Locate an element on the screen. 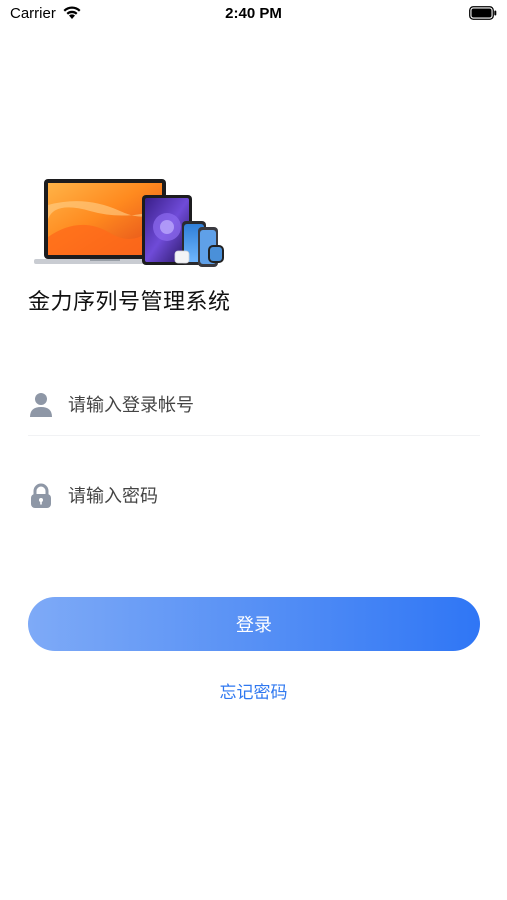 Image resolution: width=507 pixels, height=900 pixels. account-field is located at coordinates (254, 406).